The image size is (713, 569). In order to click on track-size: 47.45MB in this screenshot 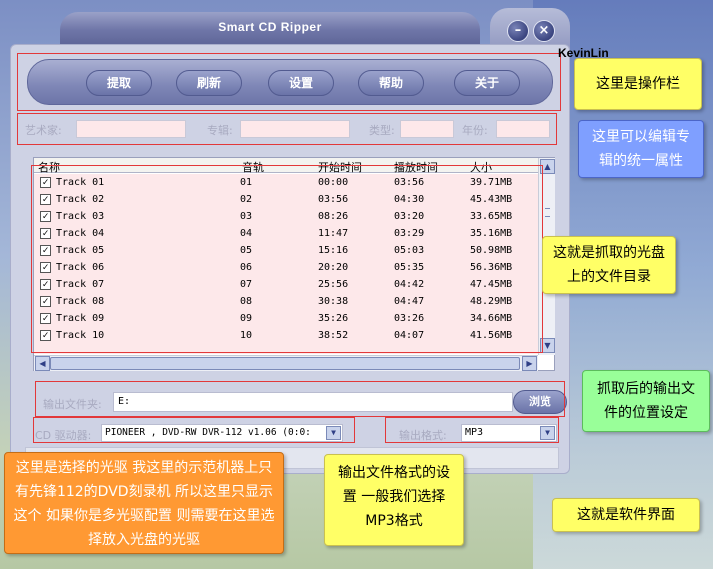, I will do `click(491, 284)`.